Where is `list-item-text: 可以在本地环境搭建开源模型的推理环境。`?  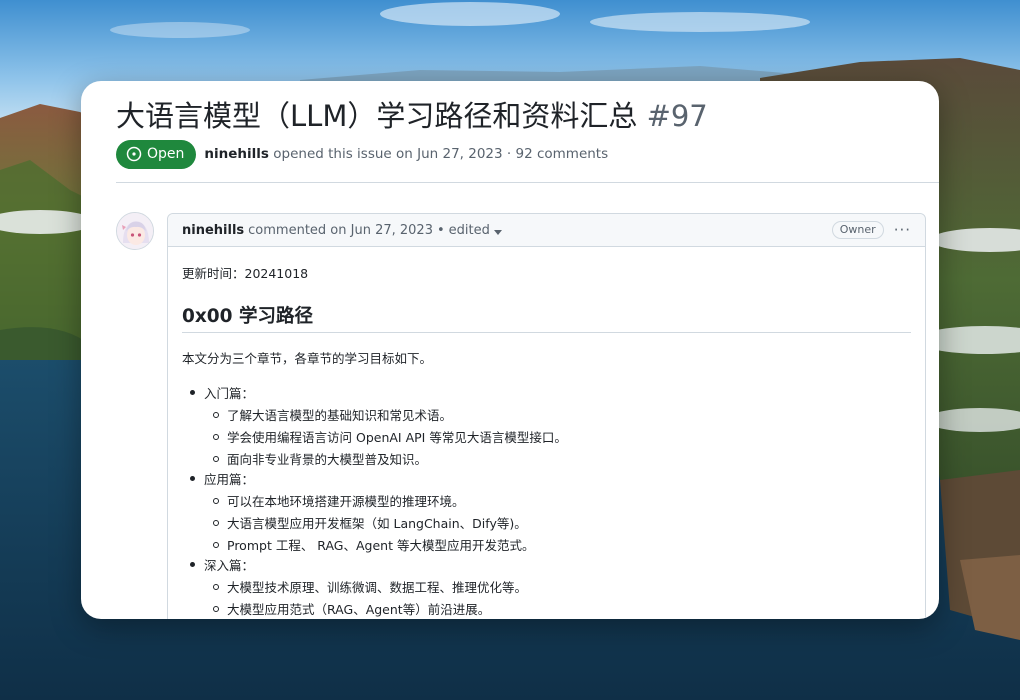 list-item-text: 可以在本地环境搭建开源模型的推理环境。 is located at coordinates (346, 501).